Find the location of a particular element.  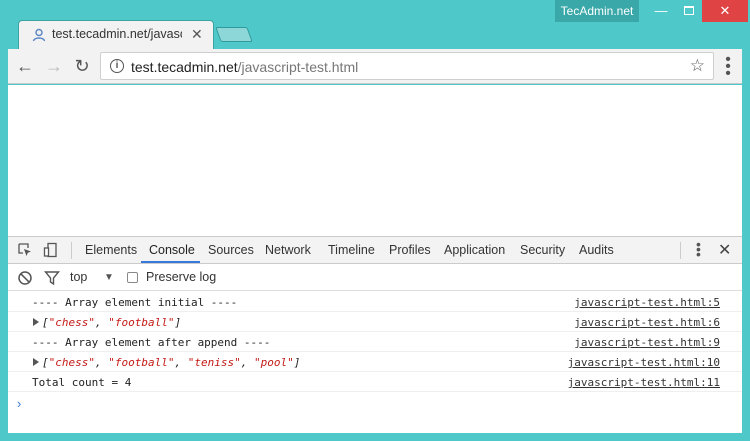

tab-security: Security is located at coordinates (542, 250).